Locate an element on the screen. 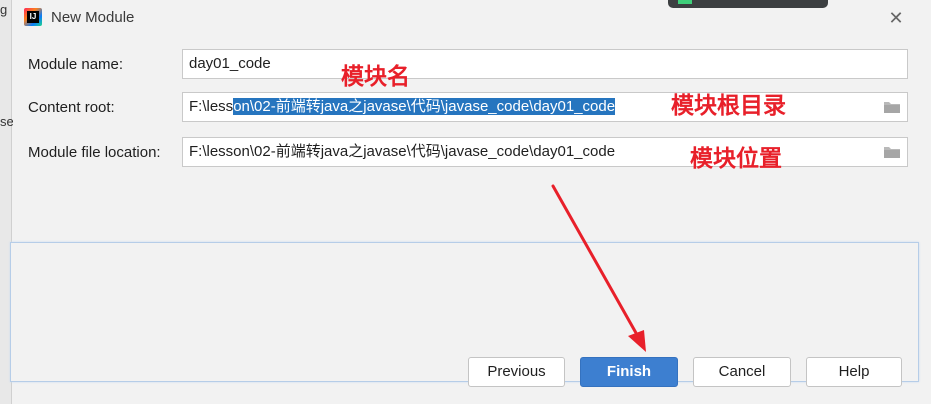 The image size is (931, 404). module-file-location-label: Module file location: is located at coordinates (94, 152).